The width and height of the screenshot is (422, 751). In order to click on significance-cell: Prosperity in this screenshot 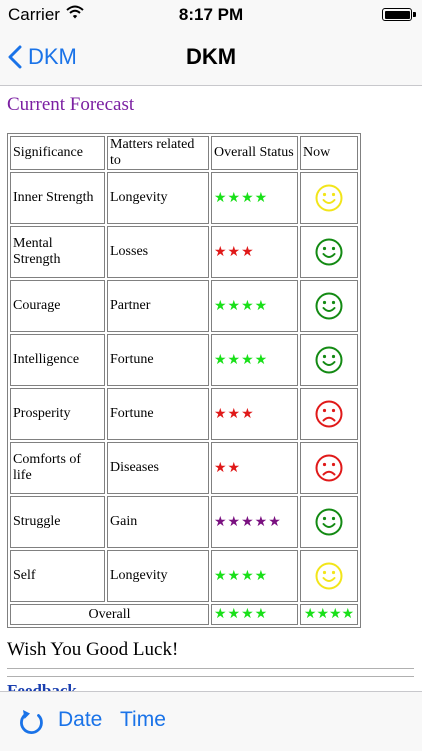, I will do `click(57, 414)`.